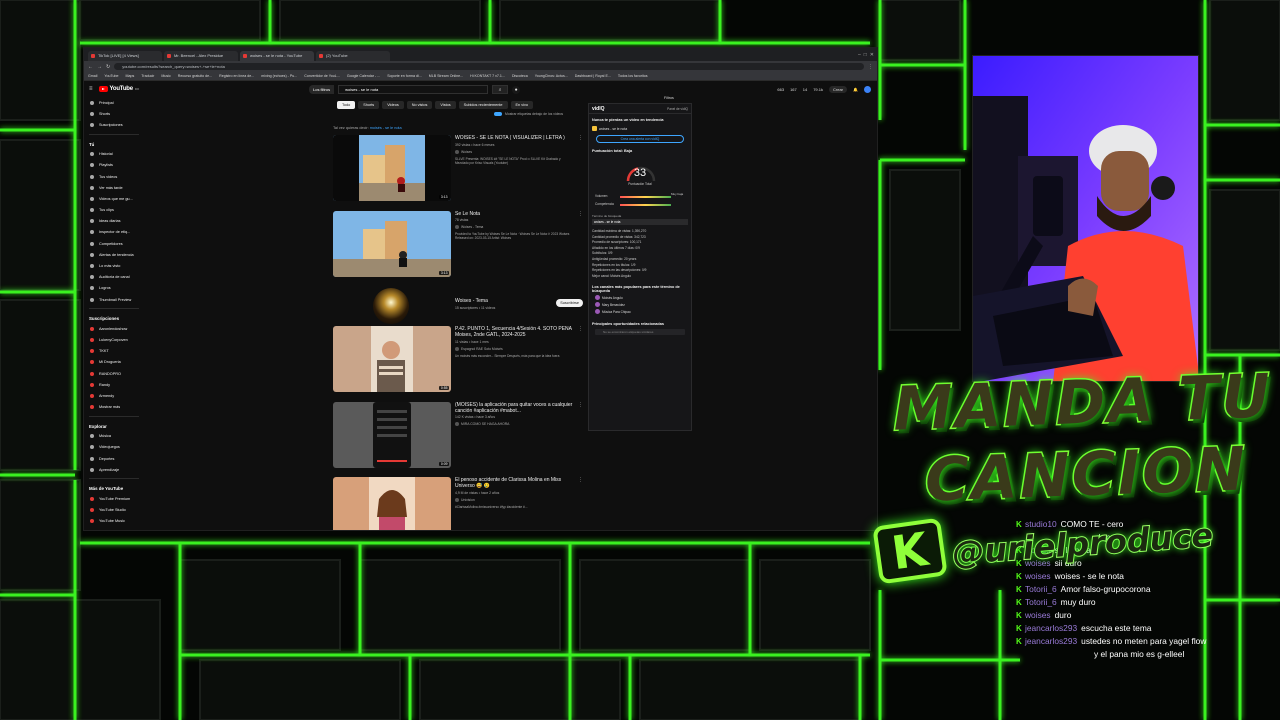  I want to click on close-icon: ✕, so click(872, 55).